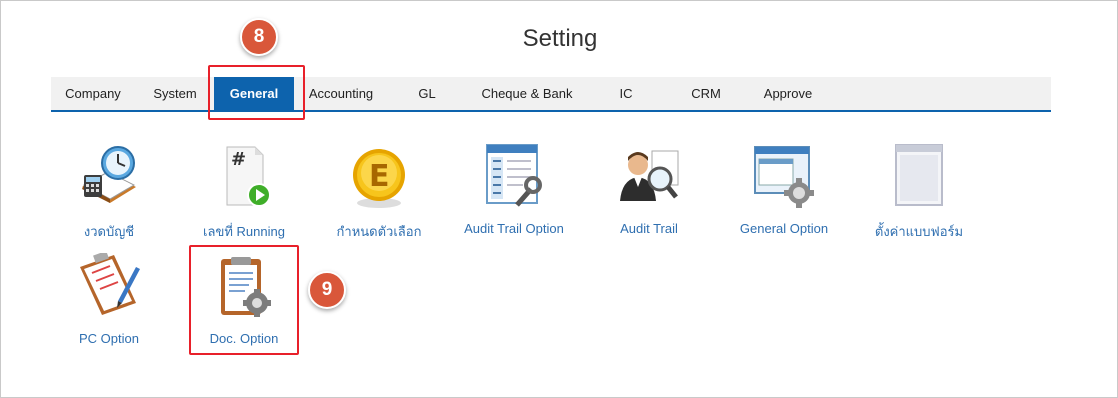 This screenshot has width=1118, height=398. What do you see at coordinates (514, 228) in the screenshot?
I see `item-label: Audit Trail Option` at bounding box center [514, 228].